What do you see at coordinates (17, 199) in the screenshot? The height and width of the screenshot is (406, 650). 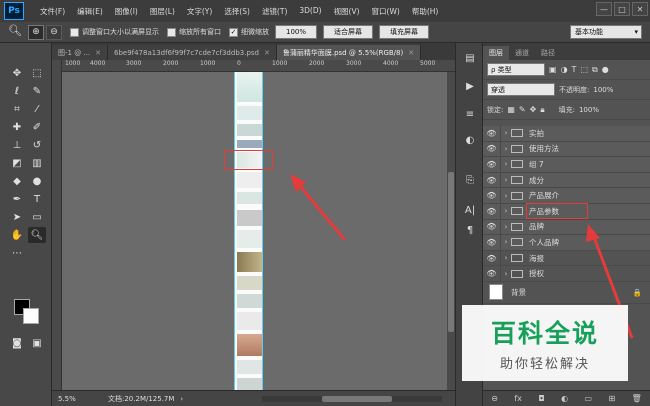 I see `pen-tool-icon: ✒` at bounding box center [17, 199].